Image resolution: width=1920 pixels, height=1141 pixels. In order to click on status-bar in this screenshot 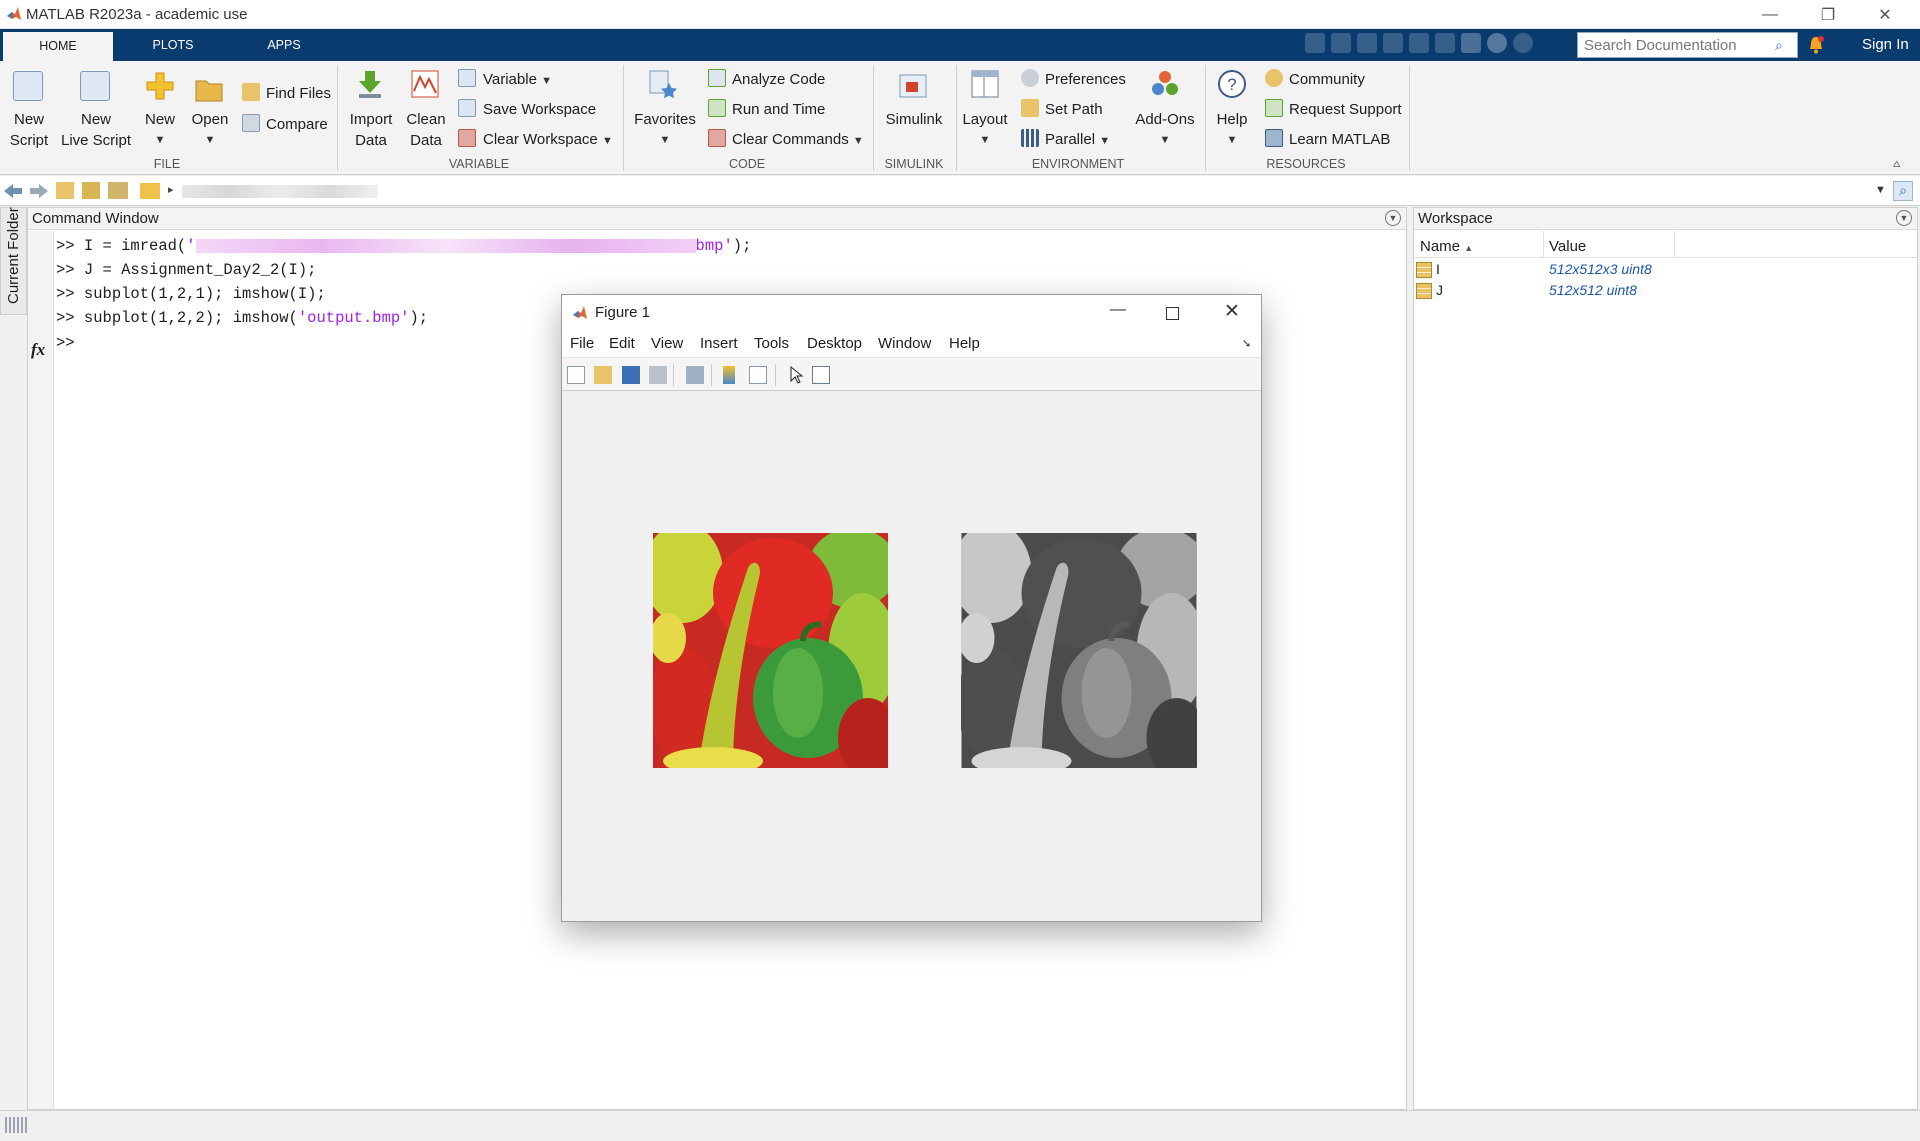, I will do `click(960, 1125)`.